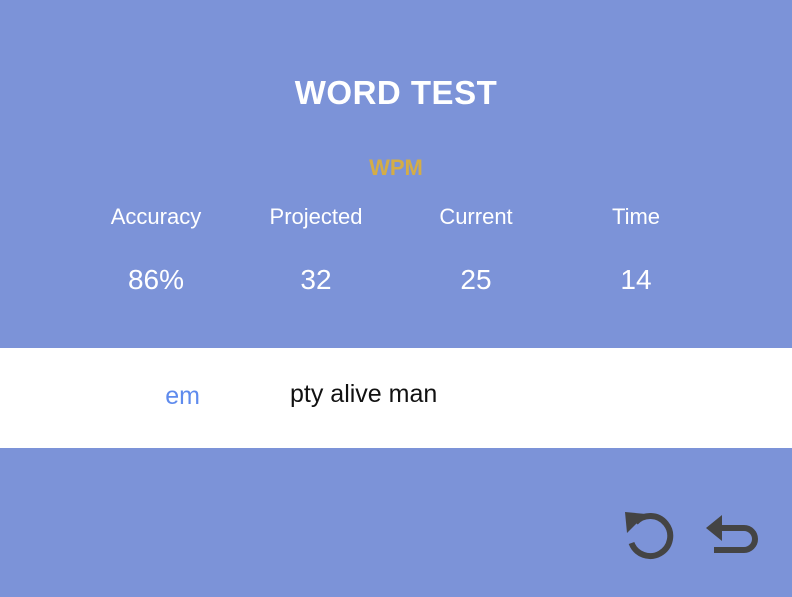  Describe the element at coordinates (636, 279) in the screenshot. I see `stat-time-value: 14` at that location.